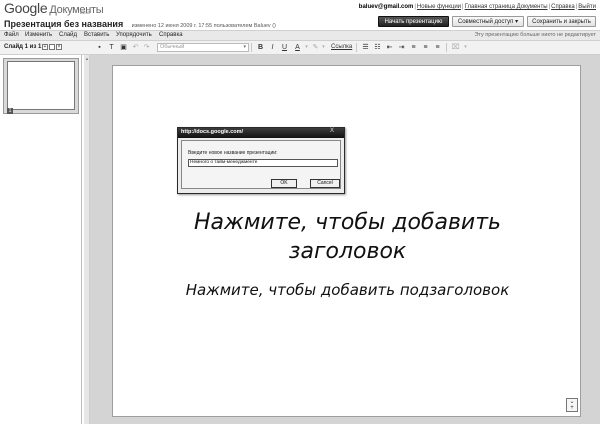 Image resolution: width=600 pixels, height=424 pixels. I want to click on insert-link-button: Ссылка, so click(341, 47).